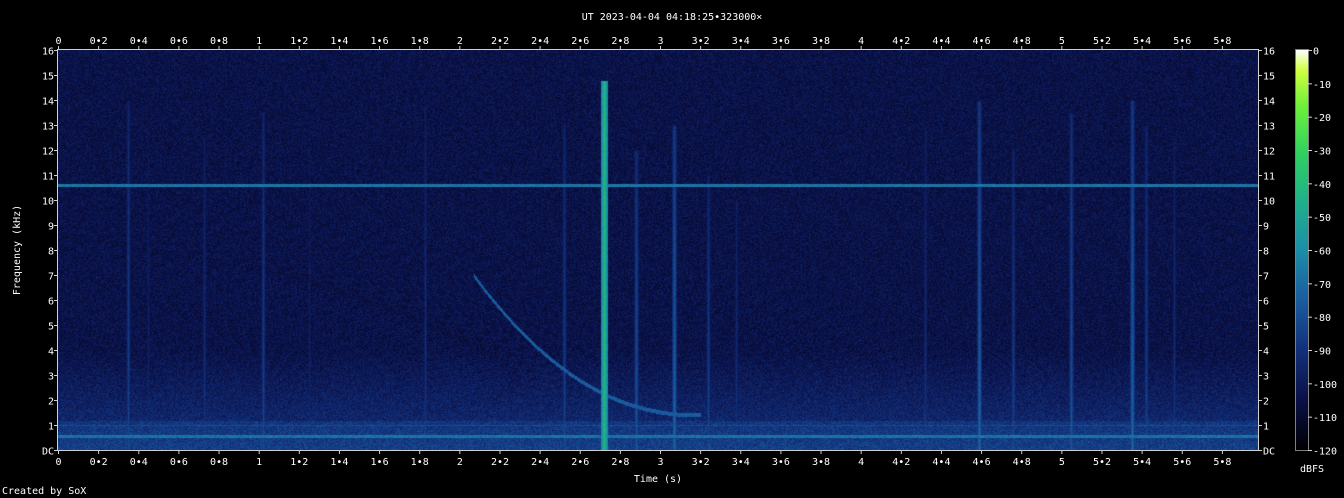  I want to click on x-tick-label: 0•6, so click(179, 462).